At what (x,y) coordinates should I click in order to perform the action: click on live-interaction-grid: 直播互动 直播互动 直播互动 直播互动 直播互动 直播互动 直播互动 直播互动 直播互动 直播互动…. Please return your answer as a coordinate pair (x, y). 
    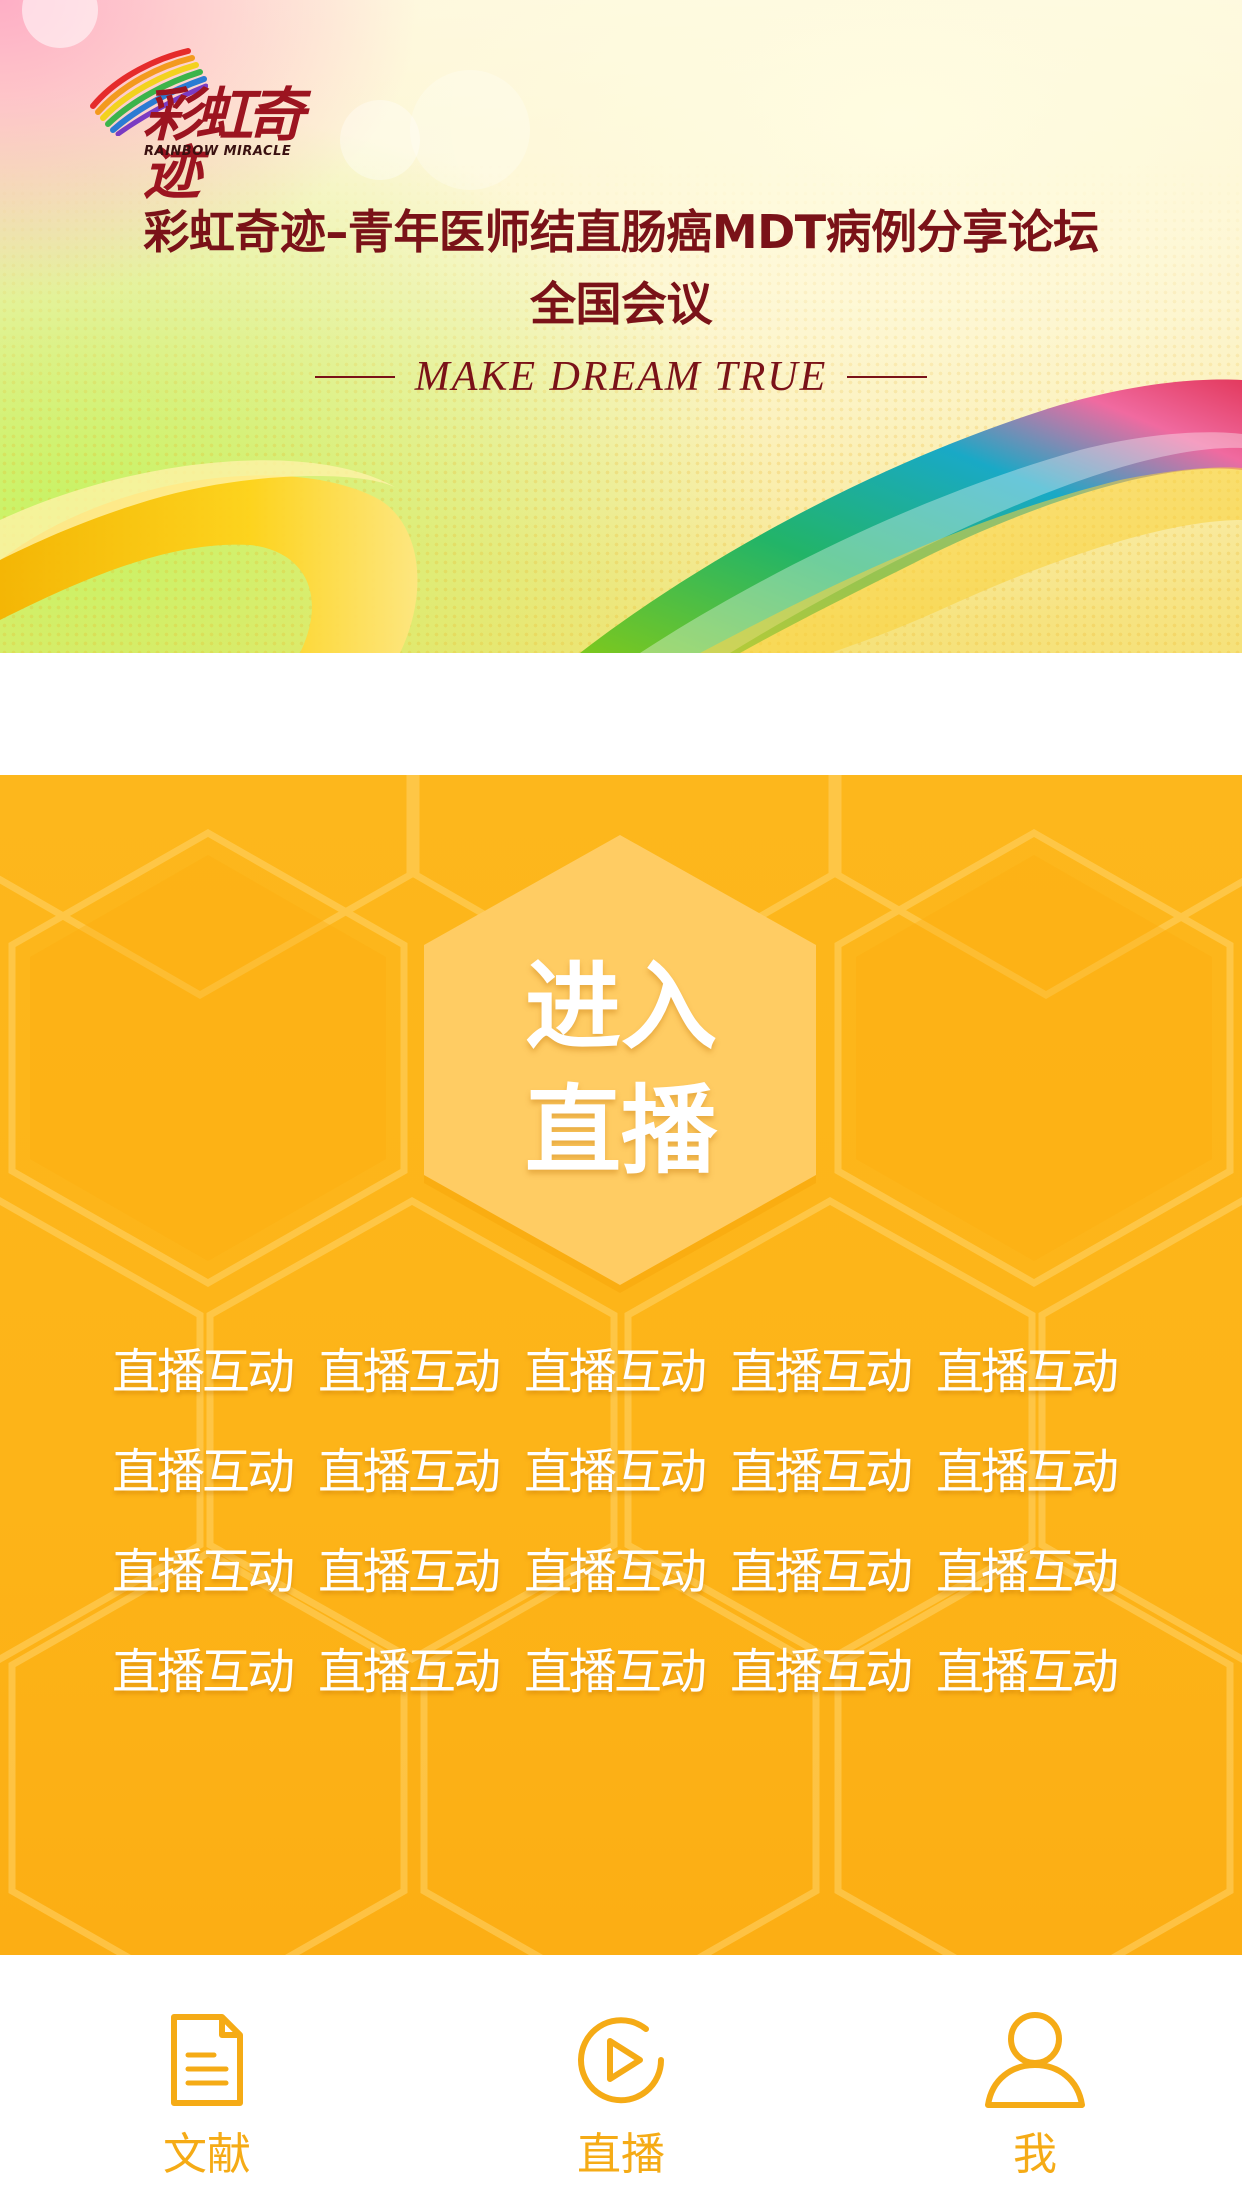
    Looking at the image, I should click on (622, 1522).